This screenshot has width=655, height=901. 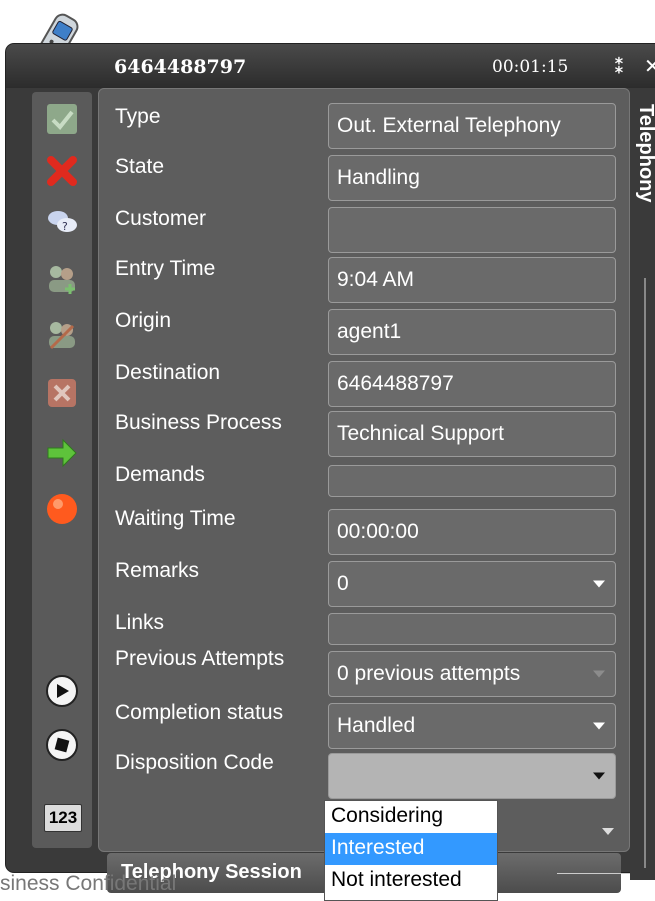 I want to click on field-label: Origin, so click(x=143, y=320).